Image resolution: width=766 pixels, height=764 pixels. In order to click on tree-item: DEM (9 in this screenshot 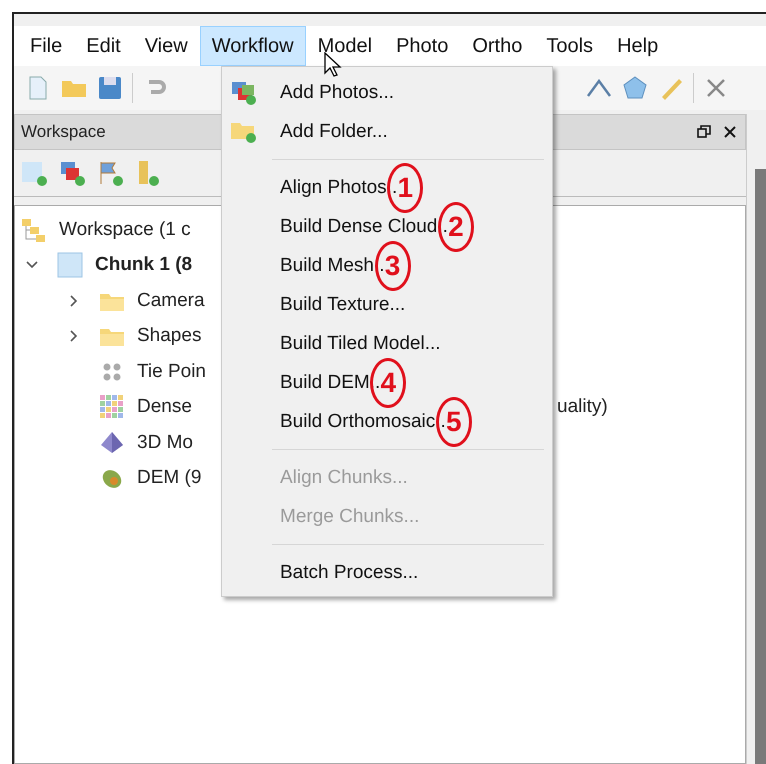, I will do `click(169, 478)`.